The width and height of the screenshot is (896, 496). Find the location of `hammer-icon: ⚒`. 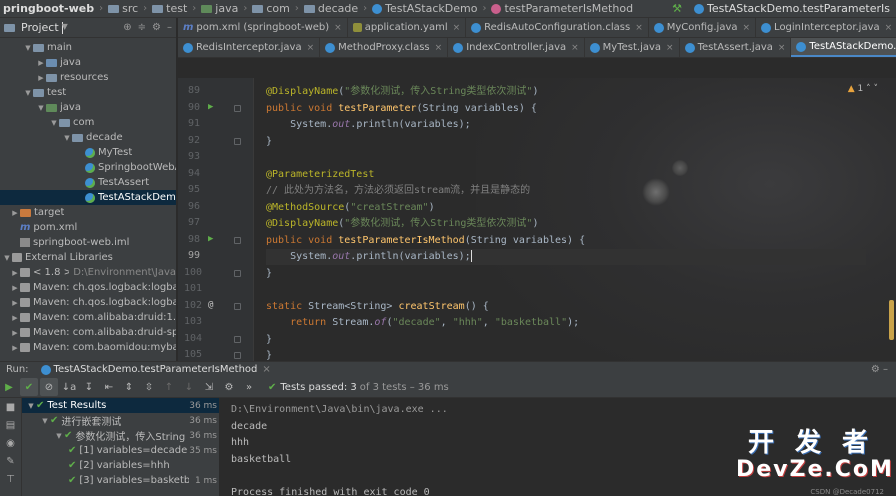

hammer-icon: ⚒ is located at coordinates (677, 8).